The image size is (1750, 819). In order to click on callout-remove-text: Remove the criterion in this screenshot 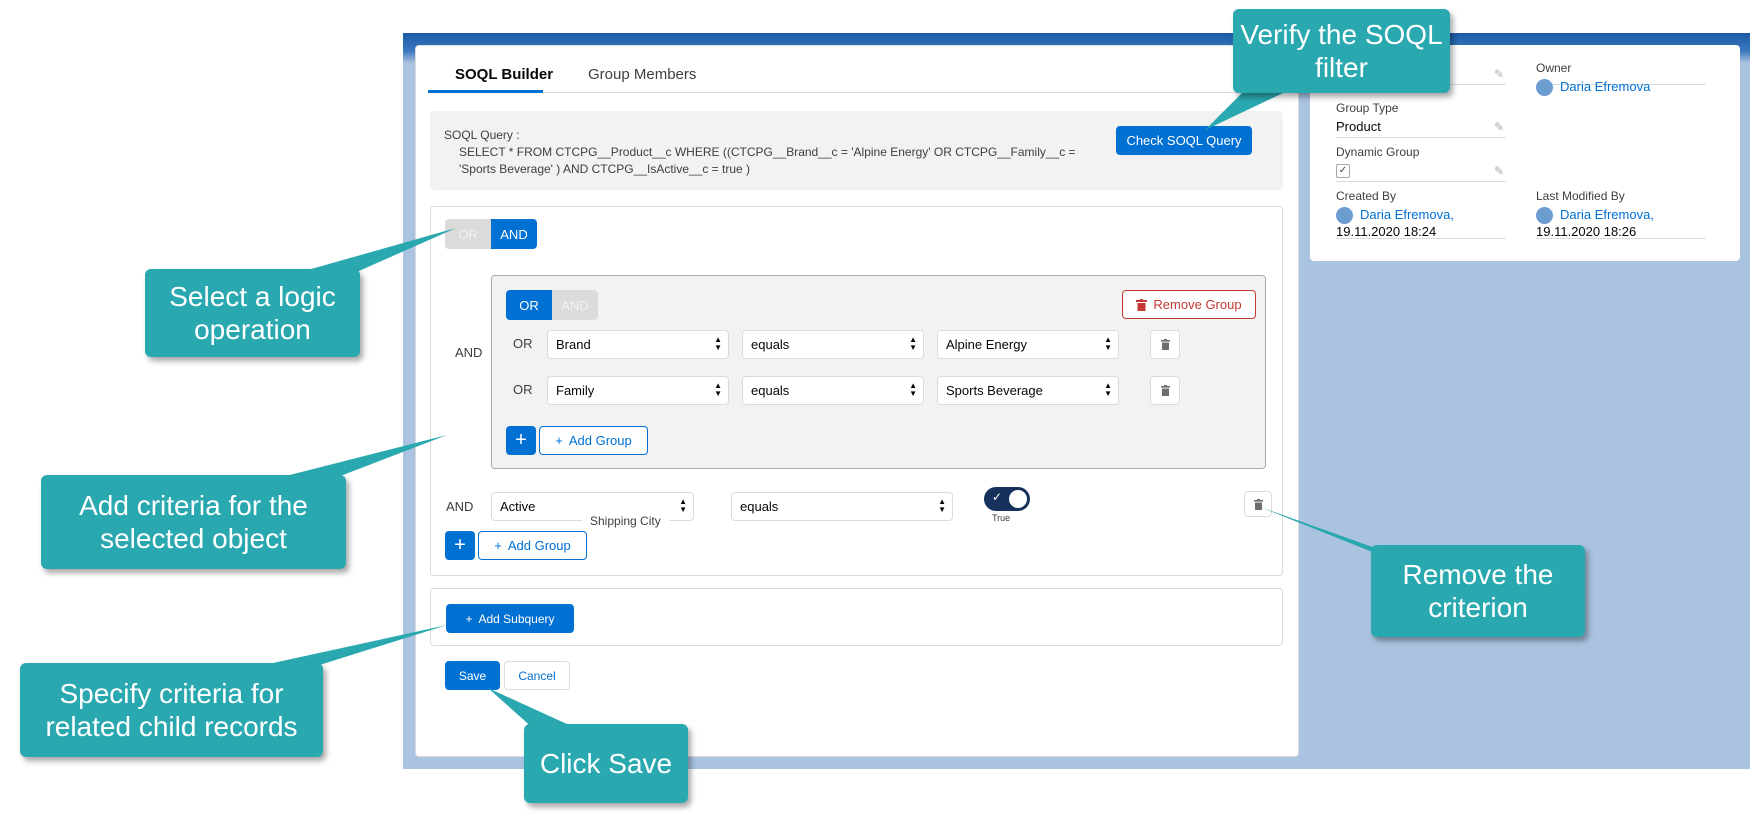, I will do `click(1478, 591)`.